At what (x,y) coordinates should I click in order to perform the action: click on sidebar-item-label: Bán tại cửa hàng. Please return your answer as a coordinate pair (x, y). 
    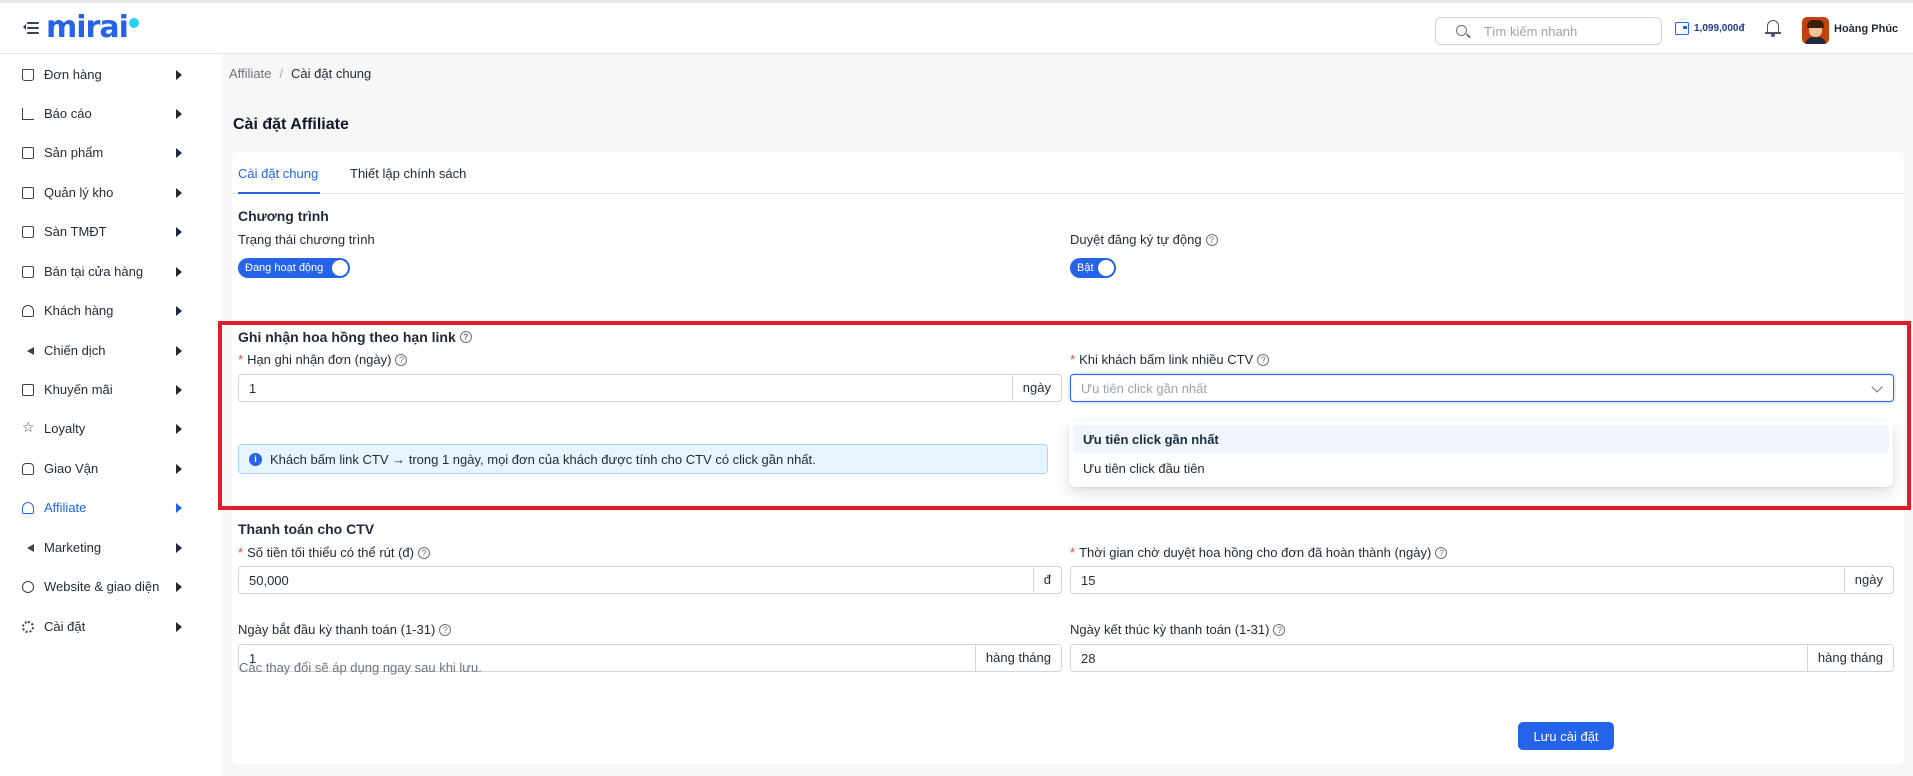
    Looking at the image, I should click on (94, 271).